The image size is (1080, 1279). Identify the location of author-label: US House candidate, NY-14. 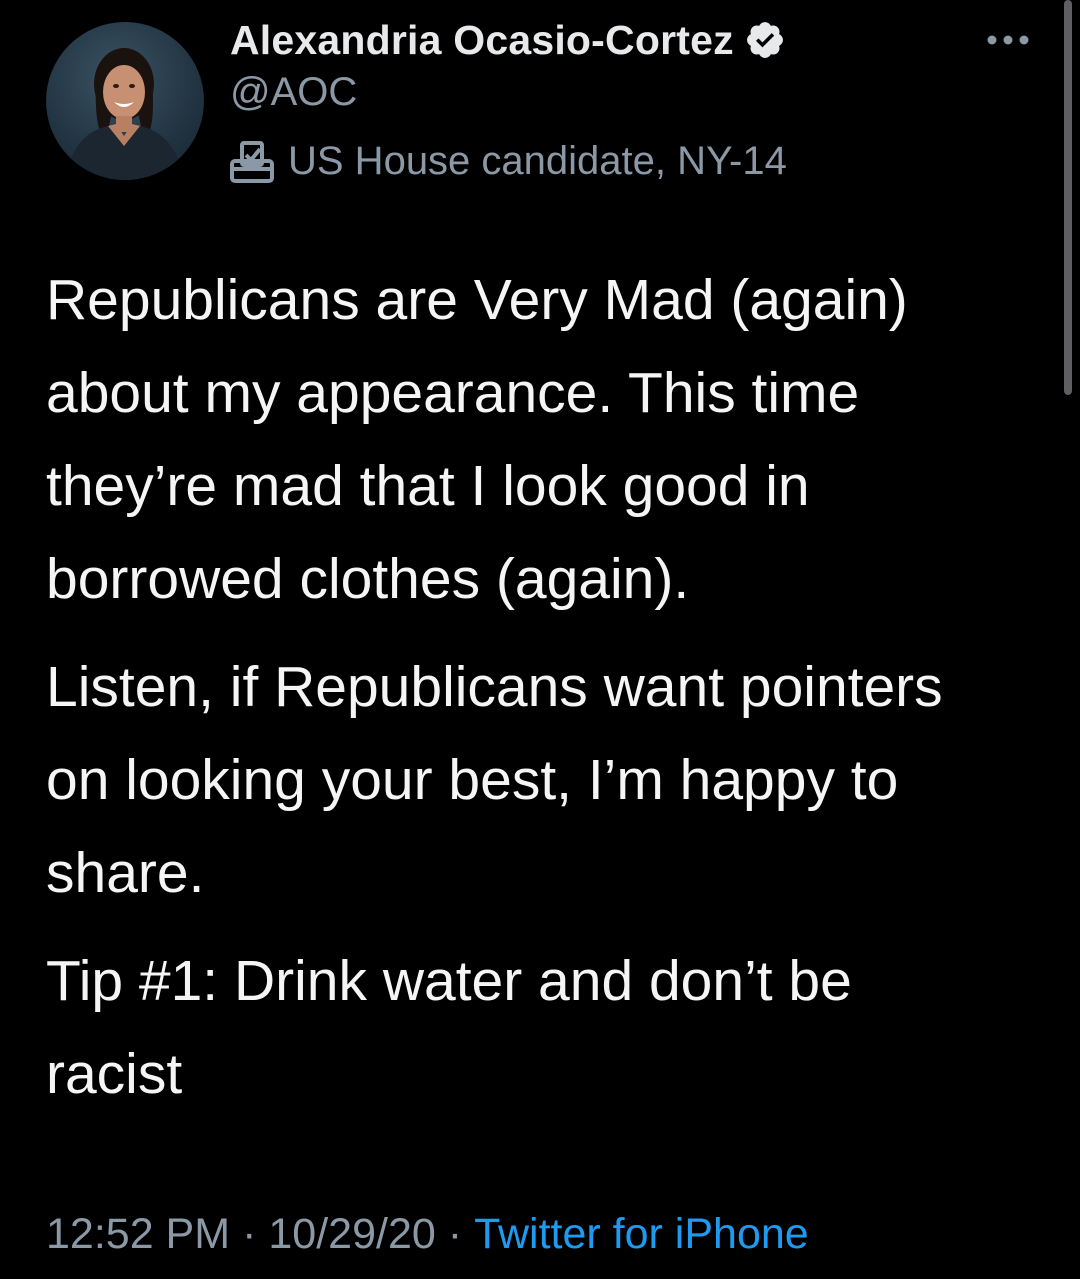
(537, 160).